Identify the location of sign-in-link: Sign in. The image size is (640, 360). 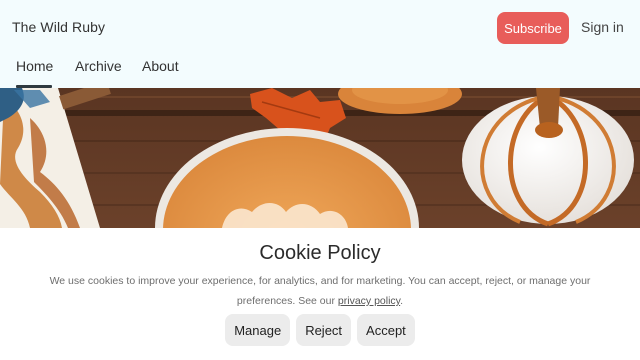
(602, 27).